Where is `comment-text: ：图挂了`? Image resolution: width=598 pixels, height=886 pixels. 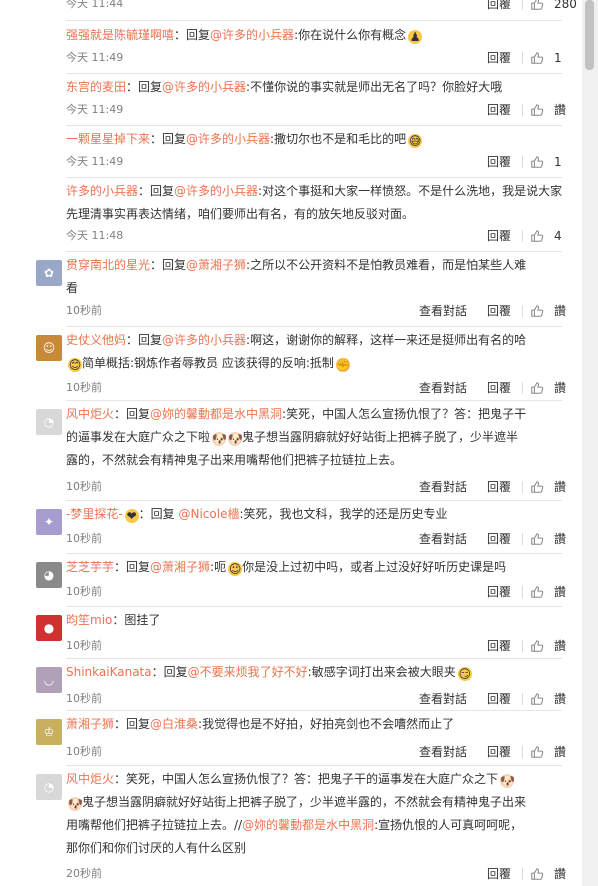 comment-text: ：图挂了 is located at coordinates (136, 620).